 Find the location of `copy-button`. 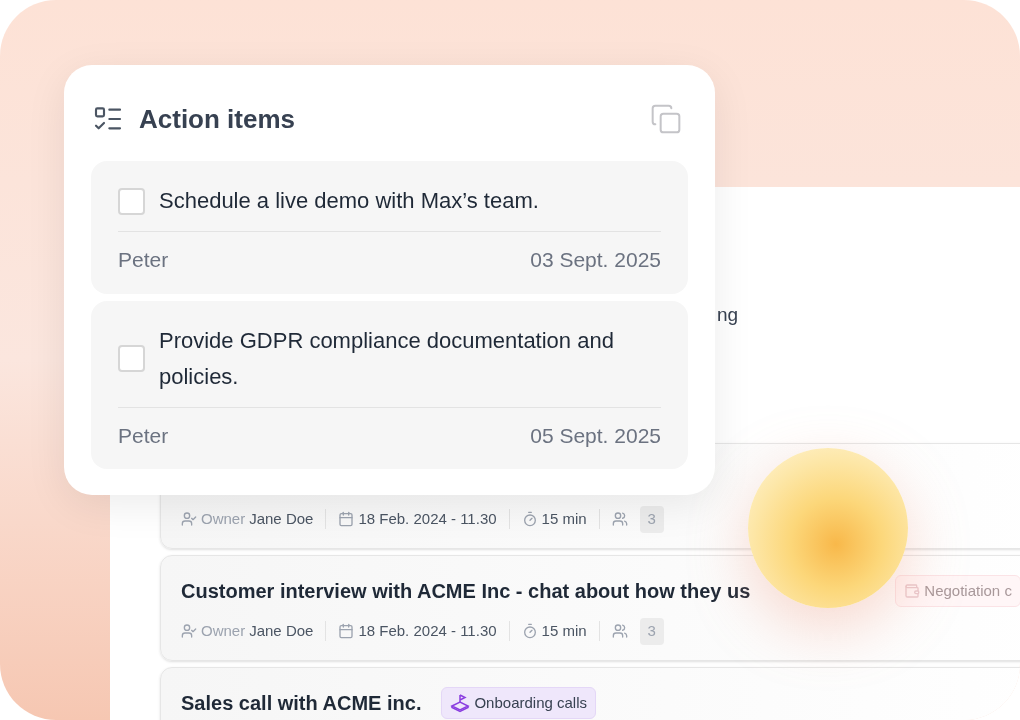

copy-button is located at coordinates (666, 119).